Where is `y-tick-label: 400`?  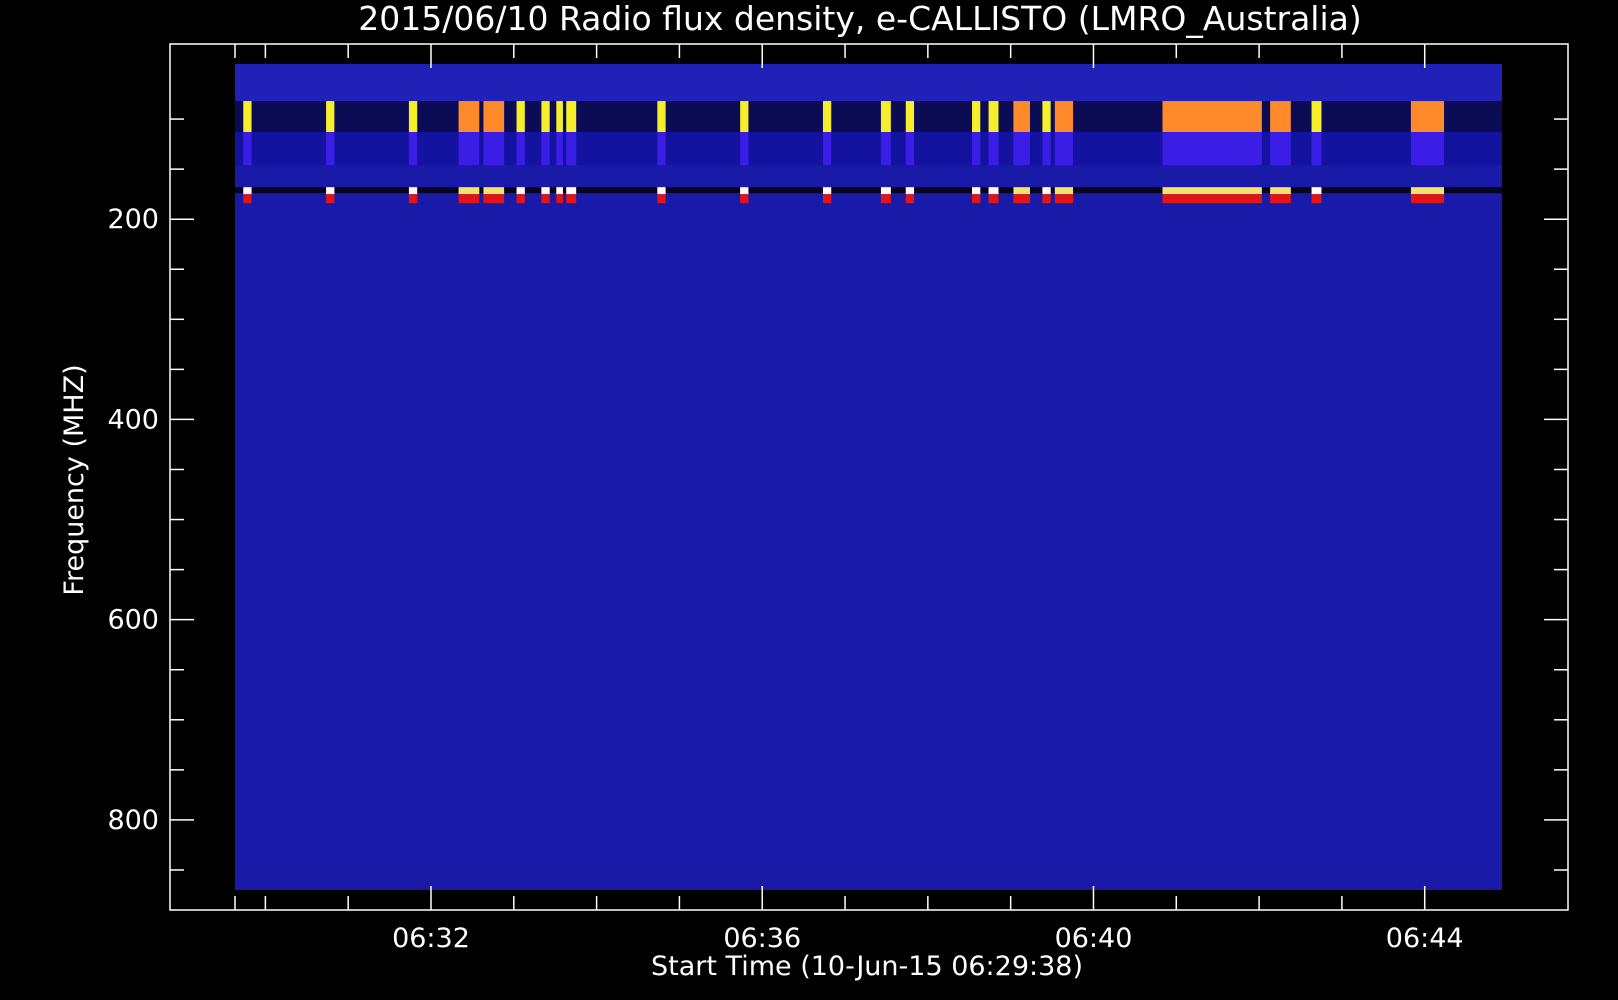 y-tick-label: 400 is located at coordinates (133, 419).